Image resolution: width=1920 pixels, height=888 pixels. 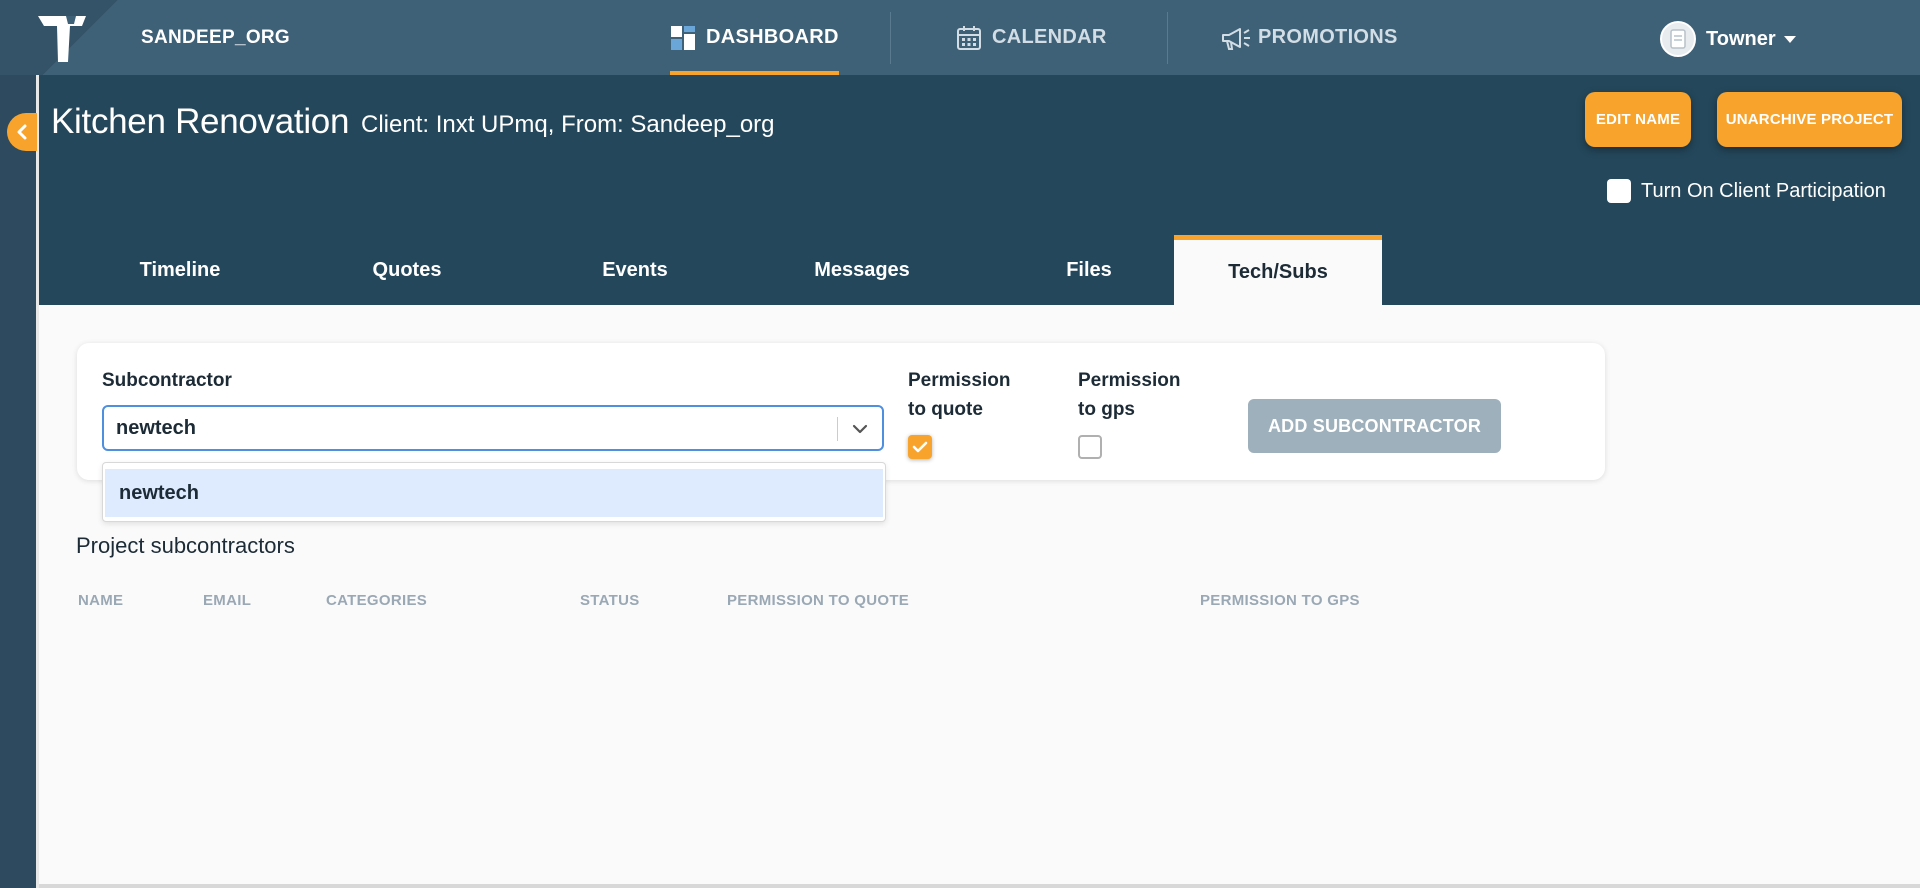 What do you see at coordinates (1049, 37) in the screenshot?
I see `nav-calendar-label: CALENDAR` at bounding box center [1049, 37].